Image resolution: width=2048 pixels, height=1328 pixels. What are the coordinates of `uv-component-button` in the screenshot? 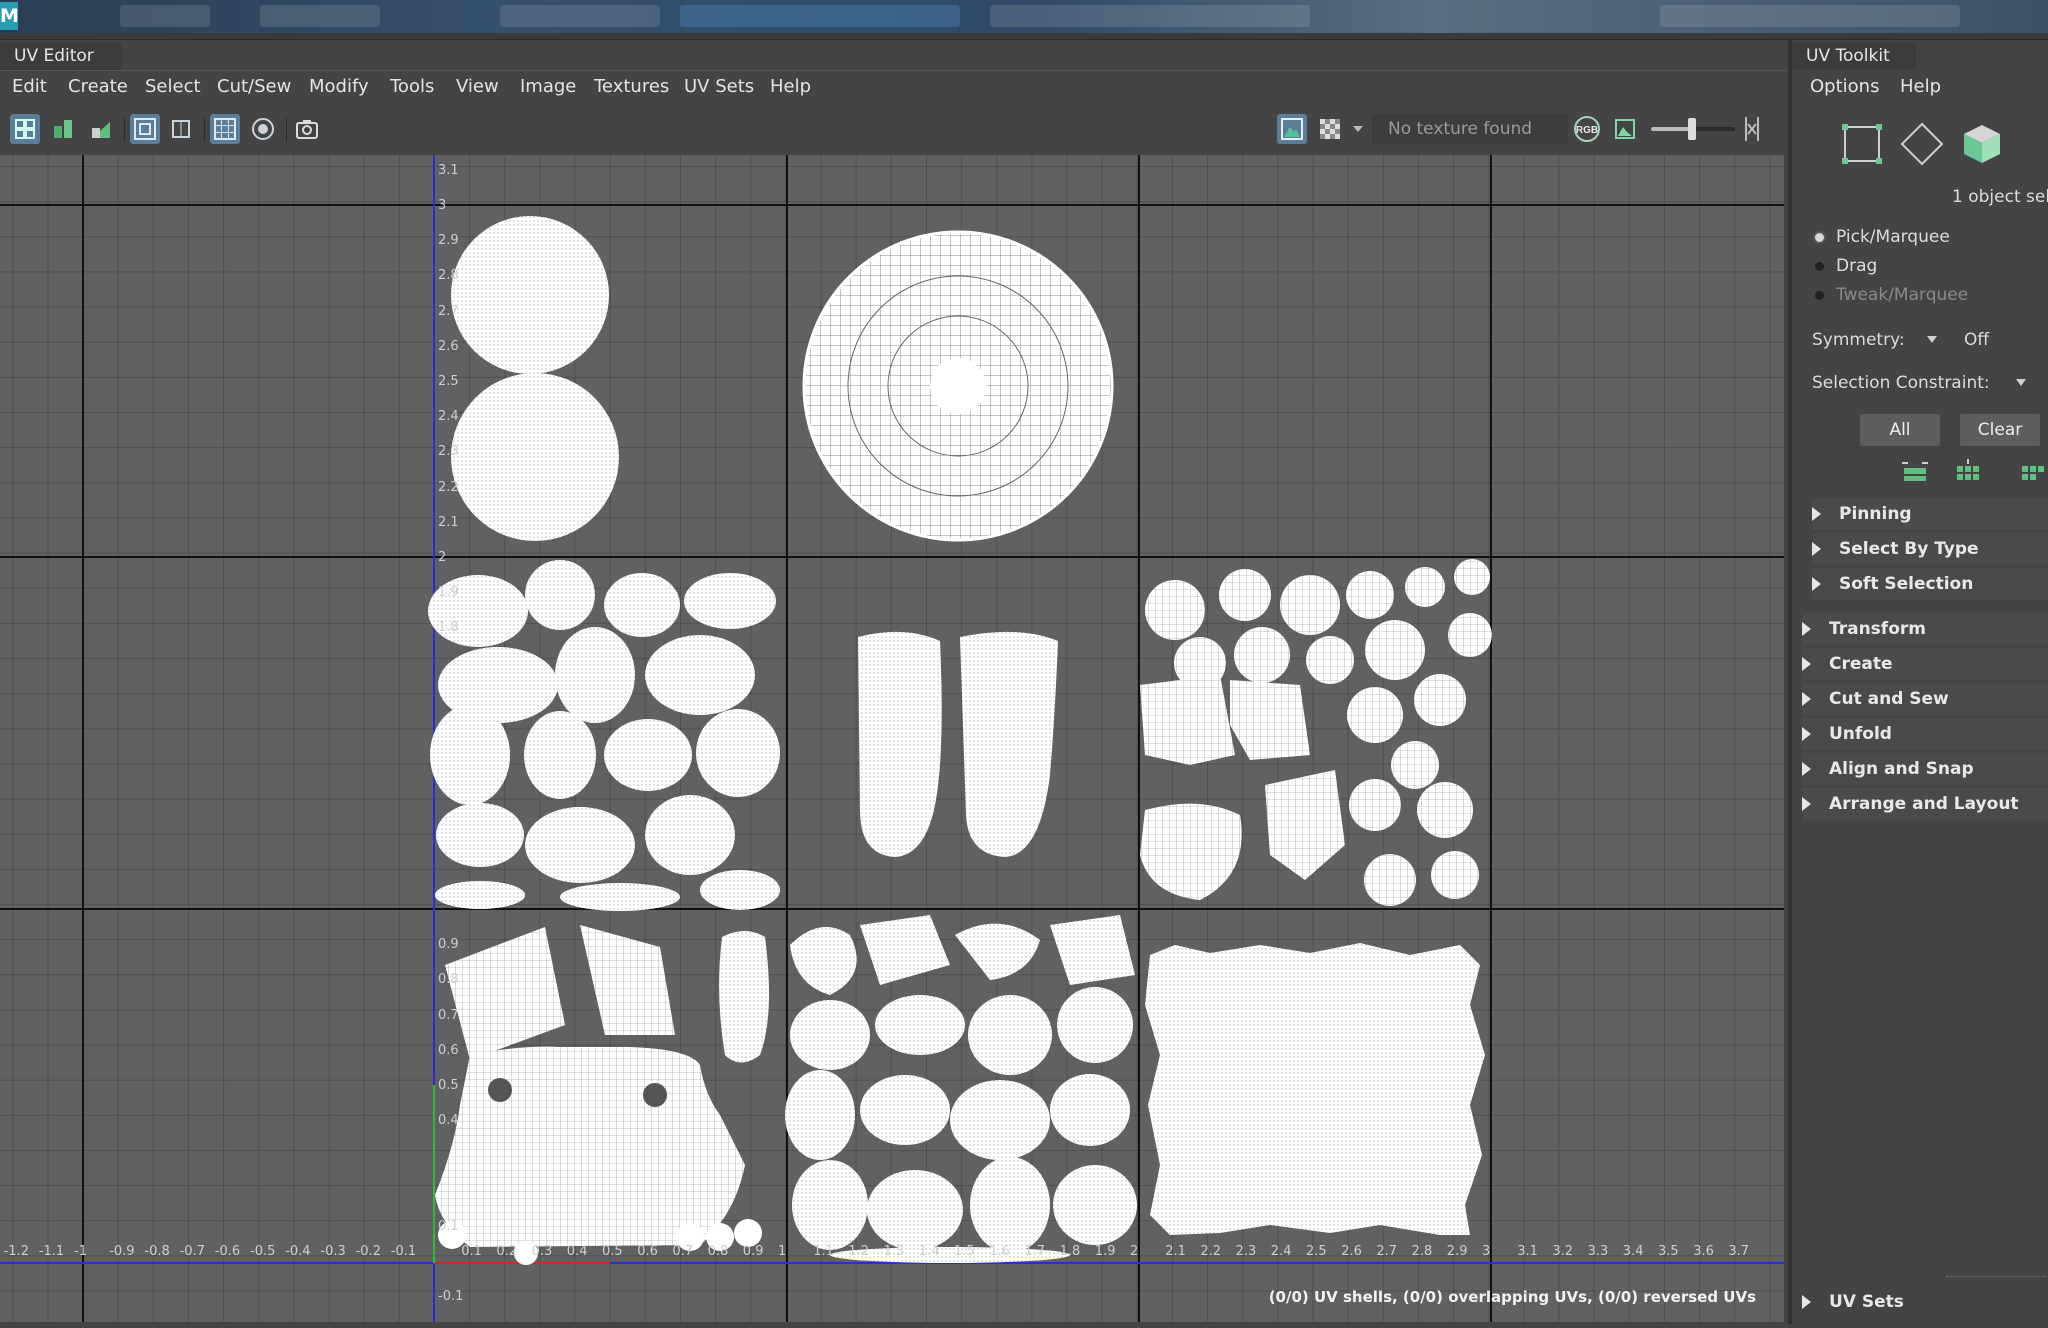 It's located at (1862, 146).